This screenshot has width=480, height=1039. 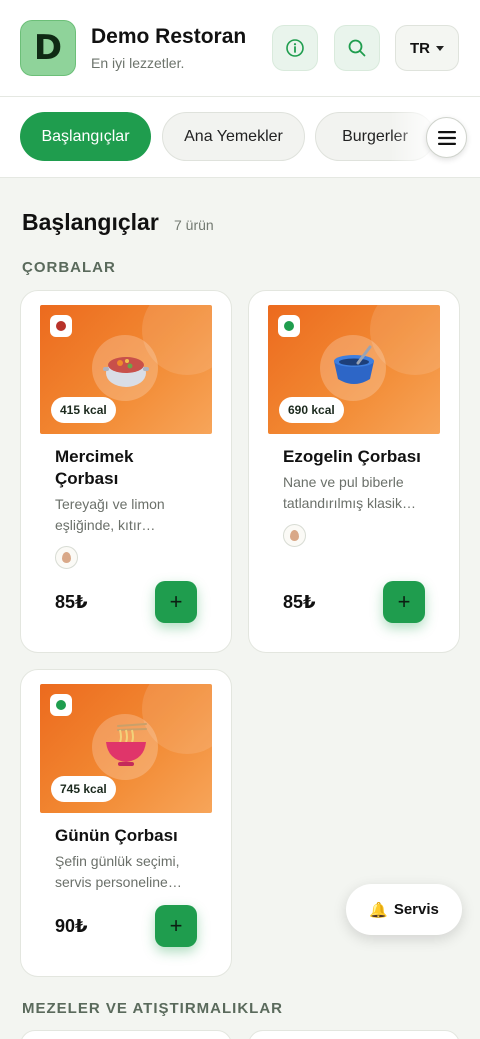 I want to click on calorie-badge: 745 kcal, so click(x=83, y=789).